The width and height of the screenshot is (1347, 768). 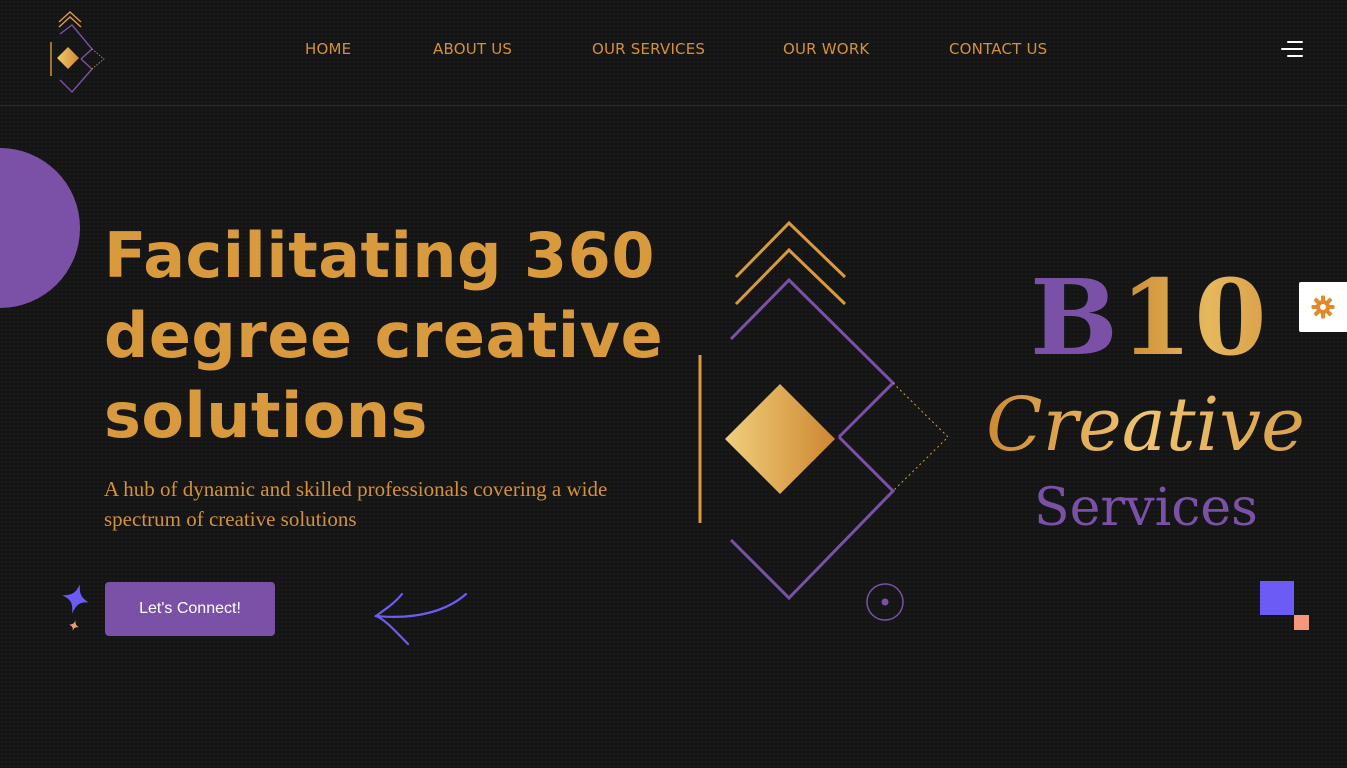 What do you see at coordinates (1075, 317) in the screenshot?
I see `brand-b-letter: B` at bounding box center [1075, 317].